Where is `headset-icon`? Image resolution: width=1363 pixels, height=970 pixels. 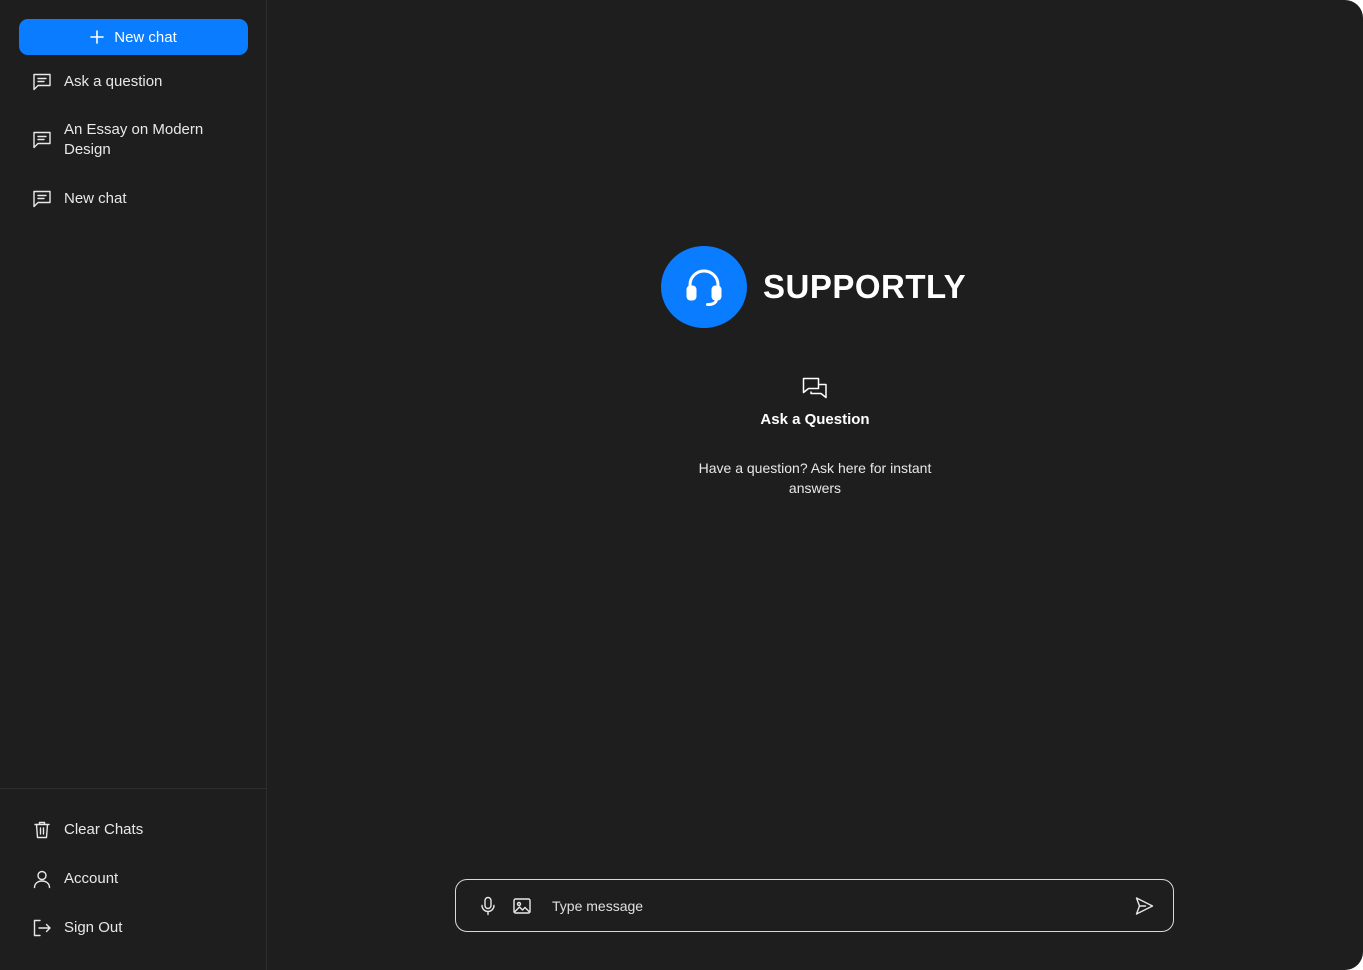 headset-icon is located at coordinates (704, 287).